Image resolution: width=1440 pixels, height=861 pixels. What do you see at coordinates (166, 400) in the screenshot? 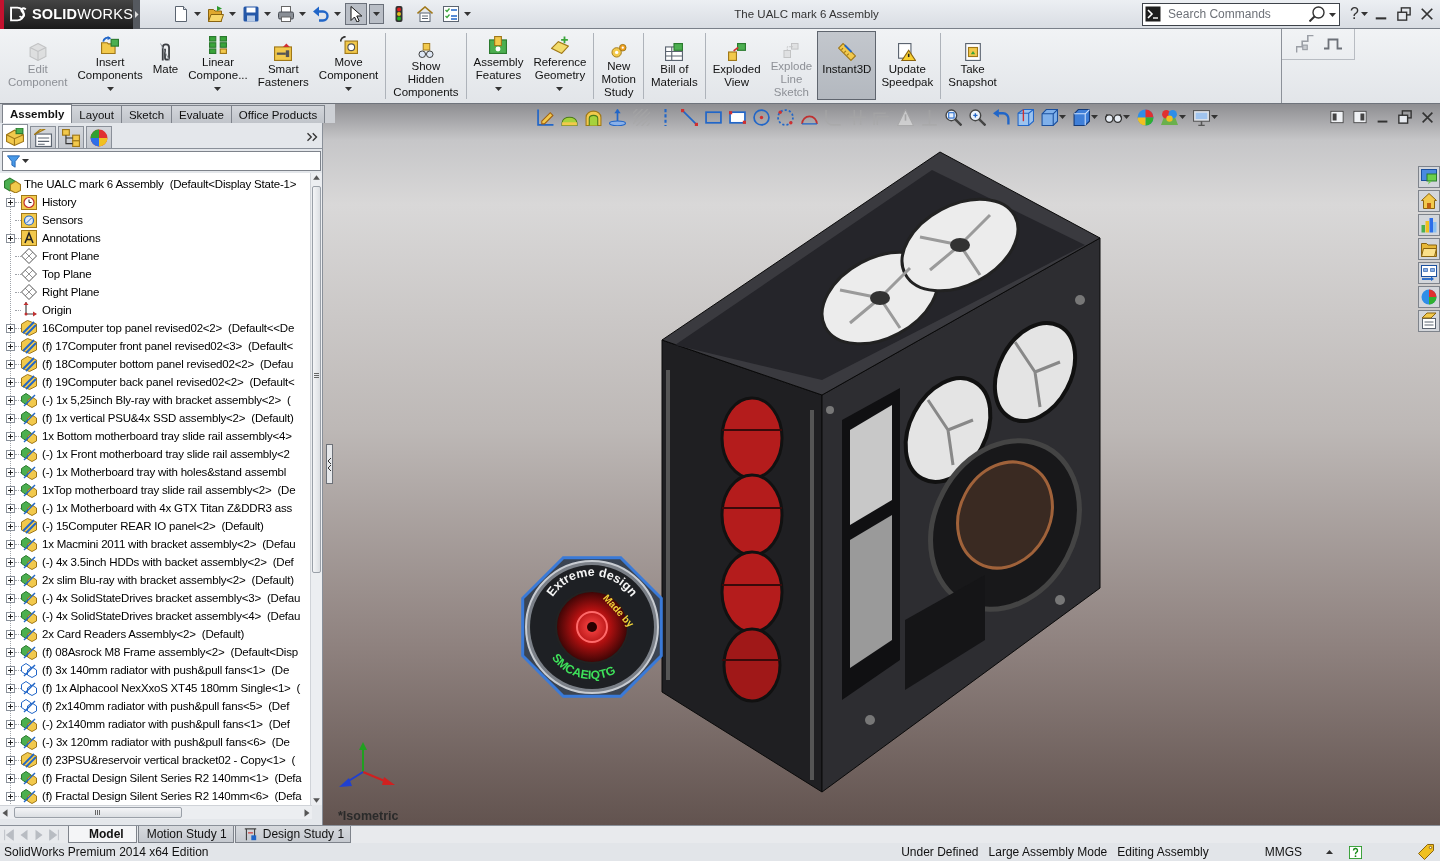
I see `tree-item: (-) 1x 5,25inch Bly-ray with bracket assembly<2> (` at bounding box center [166, 400].